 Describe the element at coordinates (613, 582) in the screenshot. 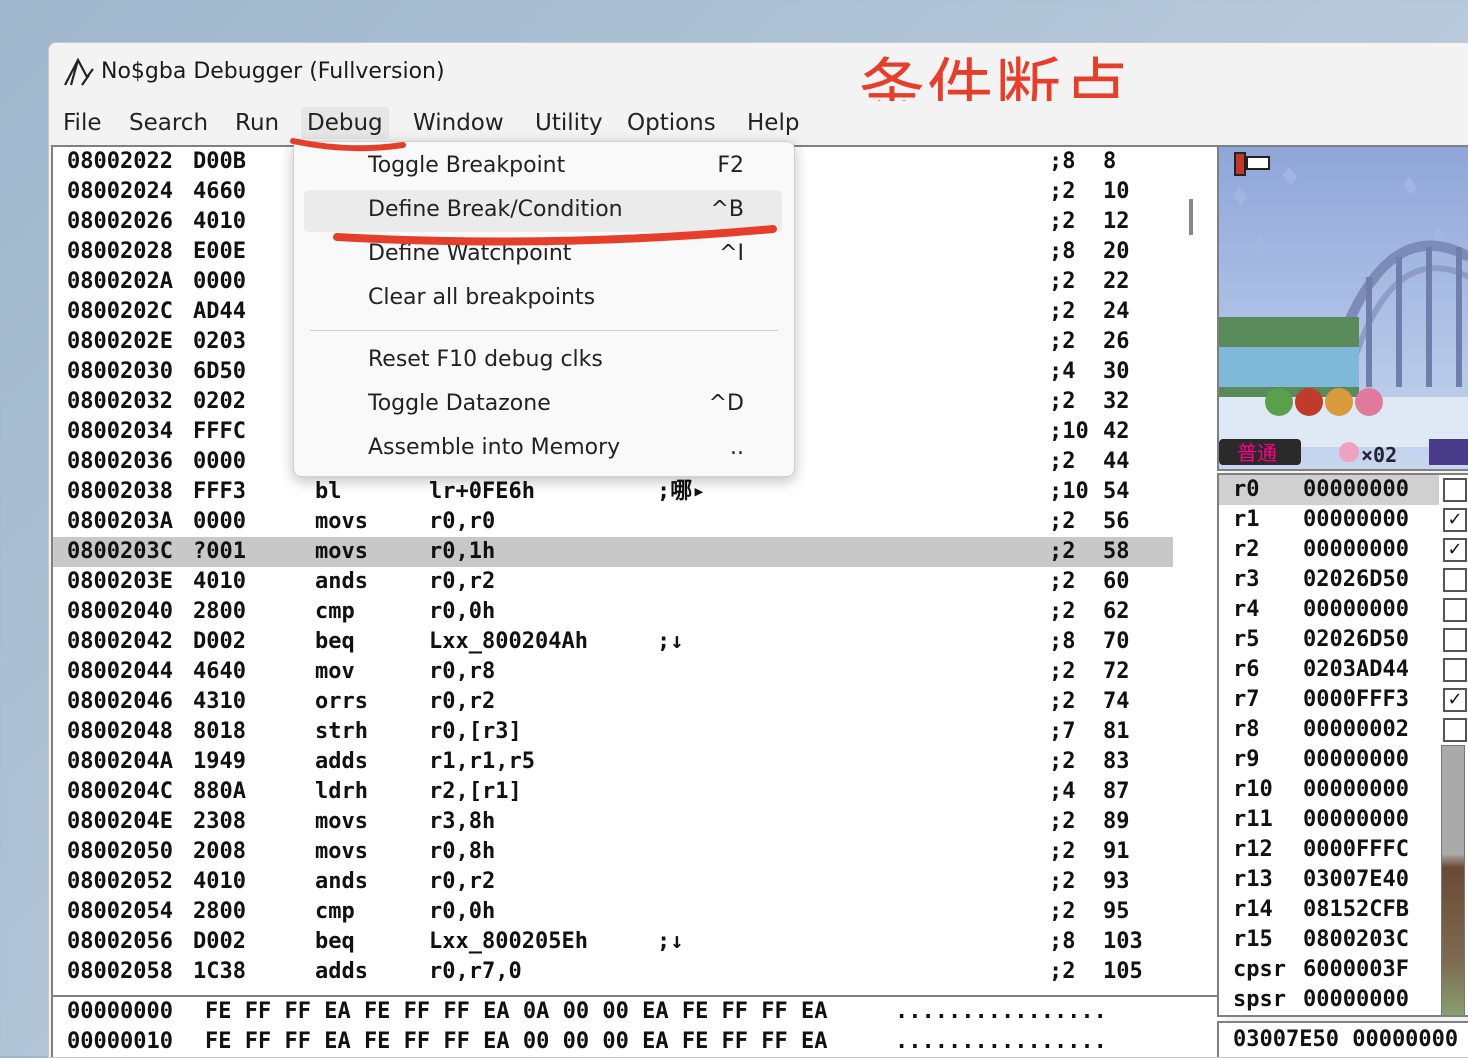

I see `disassembly-row: 0800203E 4010 ands r0,r2 ;2 60` at that location.